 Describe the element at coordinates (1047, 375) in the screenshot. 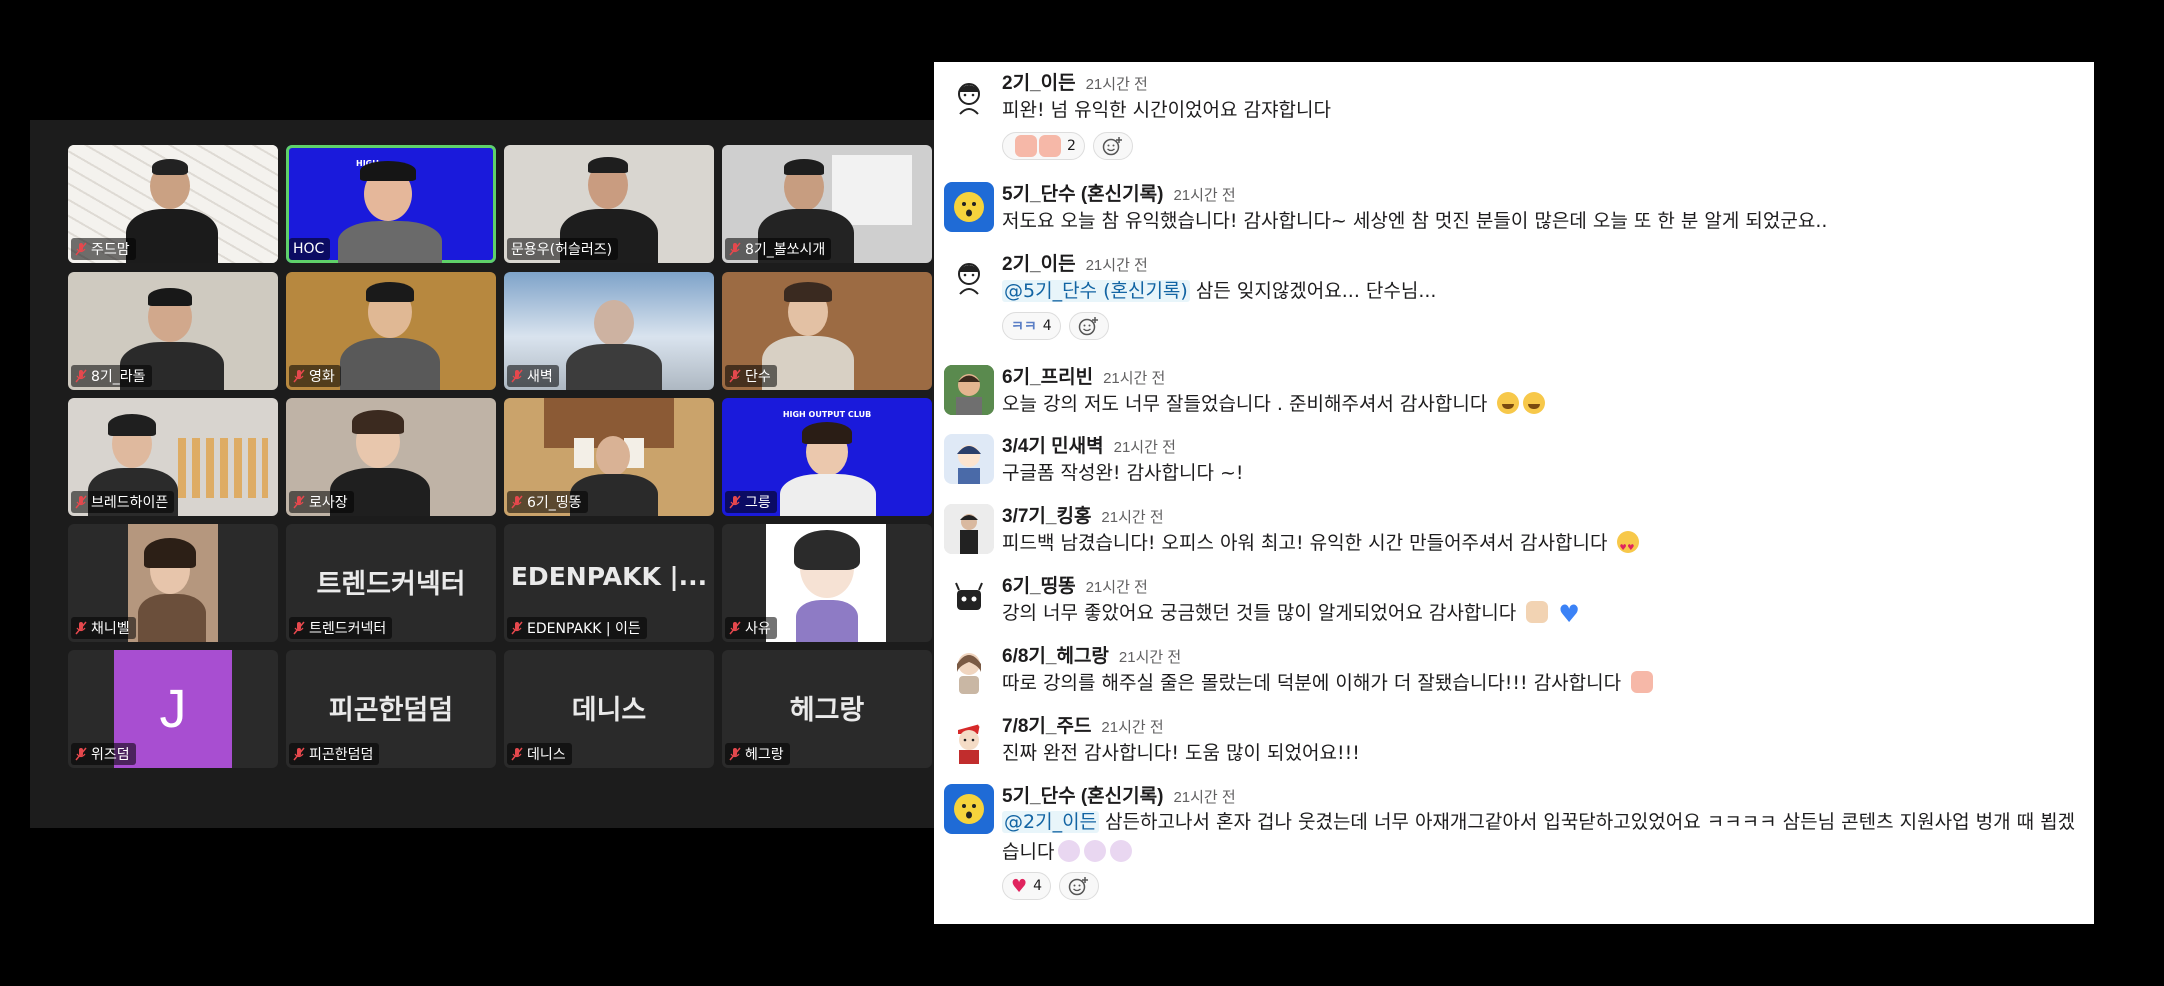

I see `message-author: 6기_프리빈` at that location.